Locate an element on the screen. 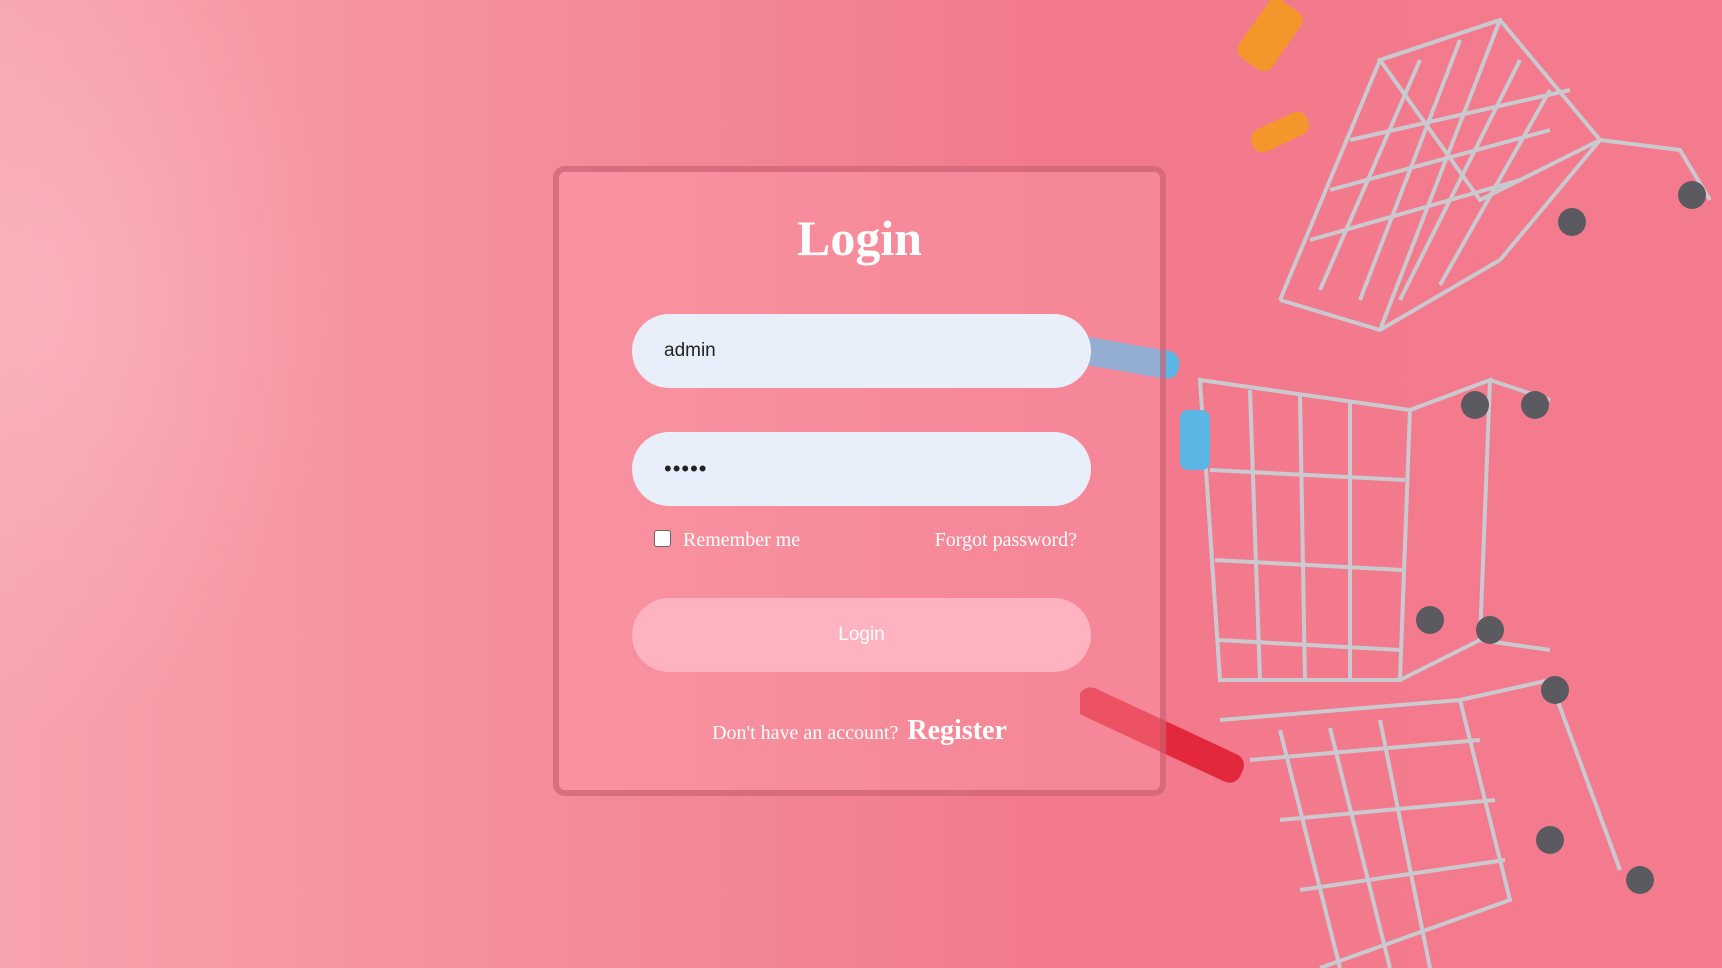  login-options: Remember me Forgot password? is located at coordinates (865, 540).